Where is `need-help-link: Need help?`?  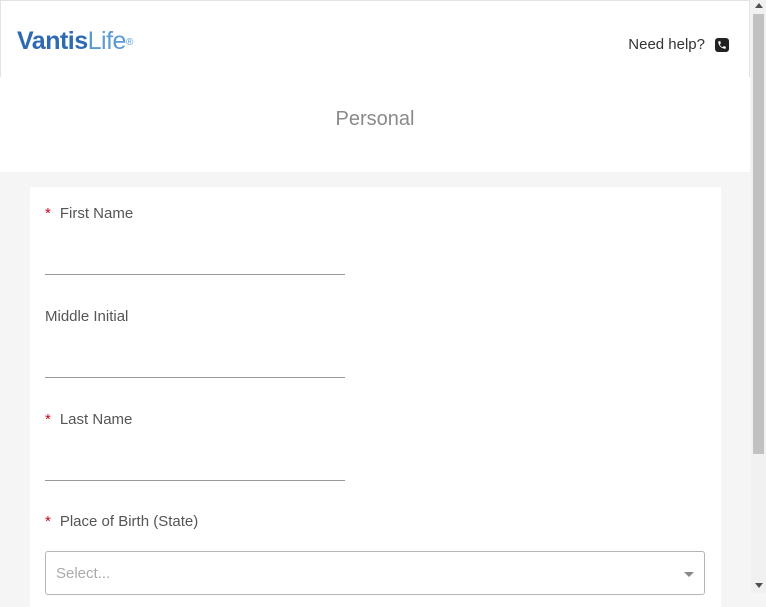 need-help-link: Need help? is located at coordinates (678, 44).